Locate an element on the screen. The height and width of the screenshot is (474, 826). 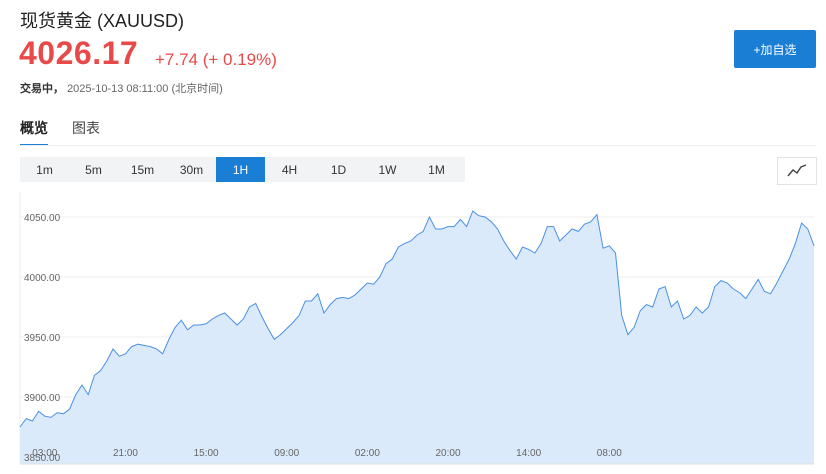
x-tick-label: 08:00 is located at coordinates (609, 453).